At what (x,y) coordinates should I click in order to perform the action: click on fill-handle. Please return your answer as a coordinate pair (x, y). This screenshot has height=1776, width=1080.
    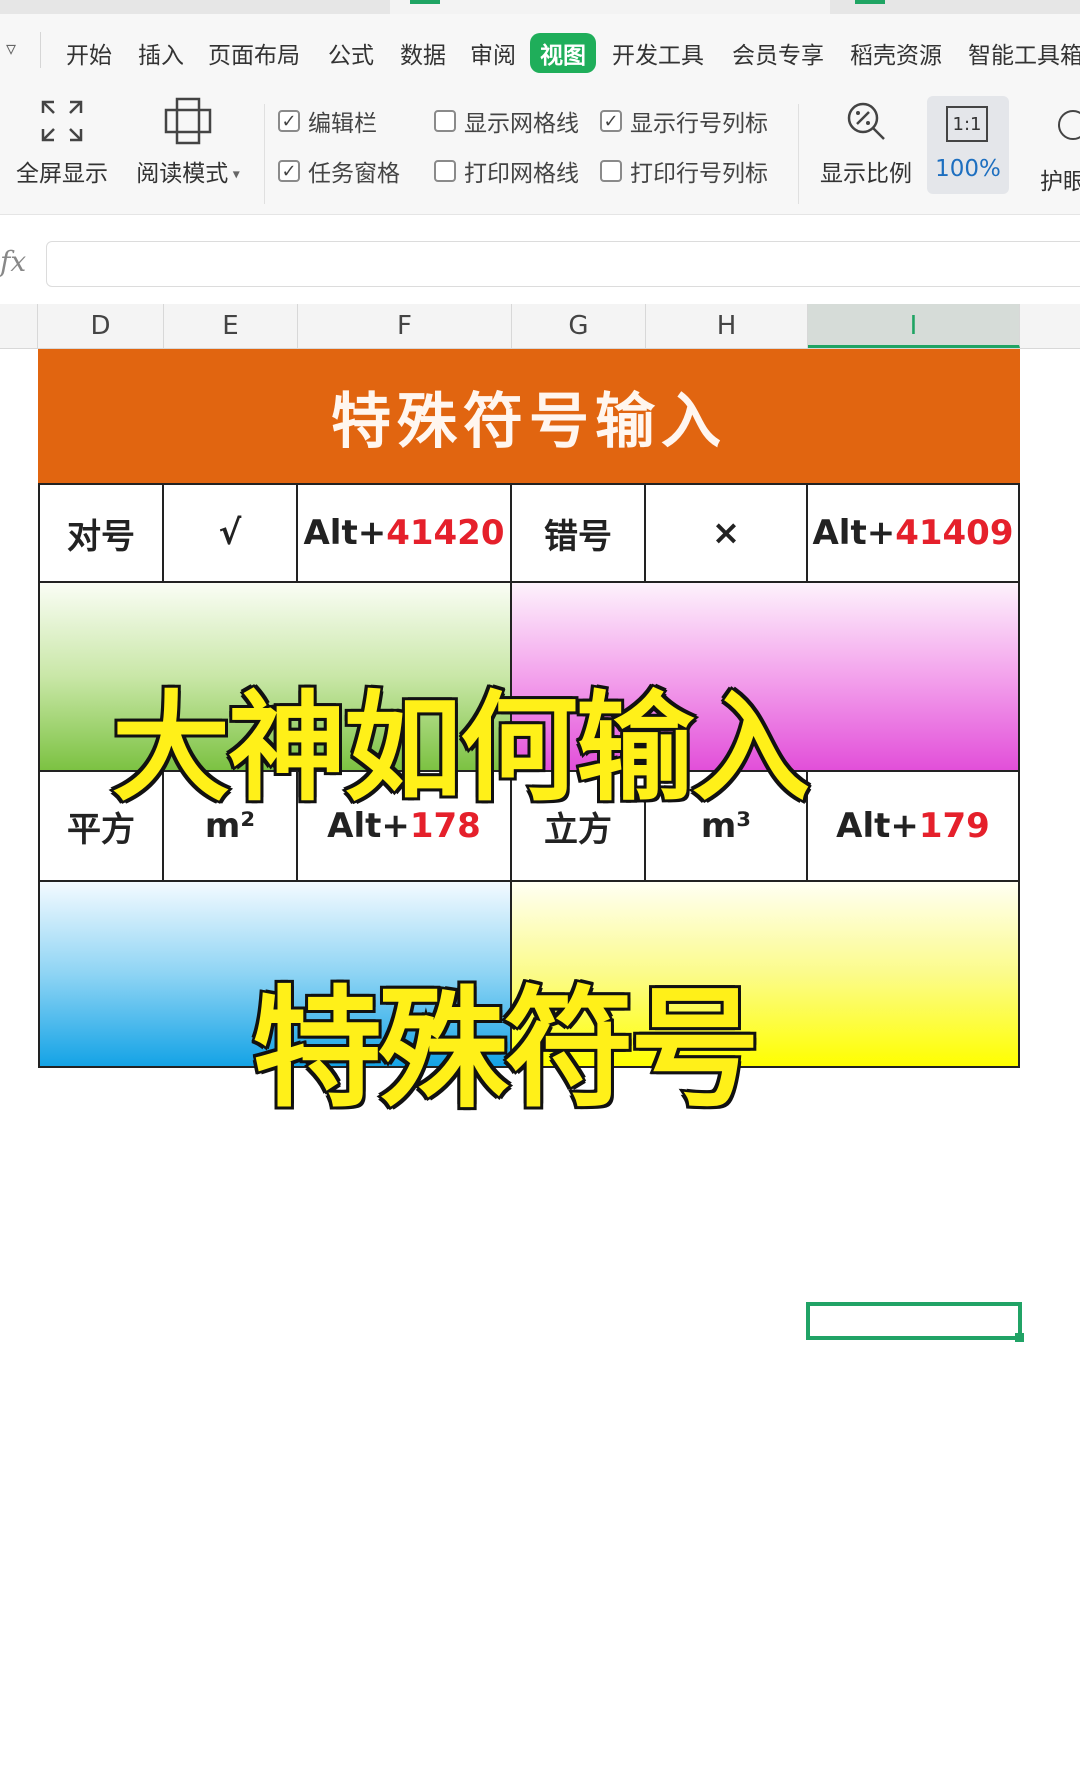
    Looking at the image, I should click on (1019, 1337).